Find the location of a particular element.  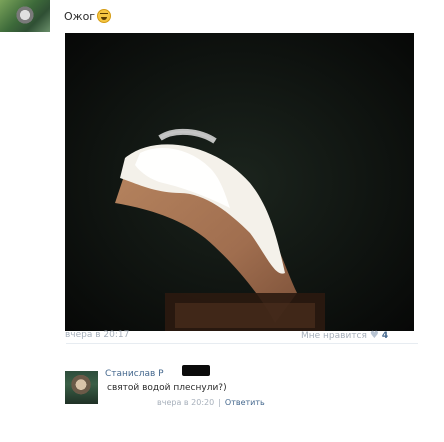

author-avatar is located at coordinates (25, 16).